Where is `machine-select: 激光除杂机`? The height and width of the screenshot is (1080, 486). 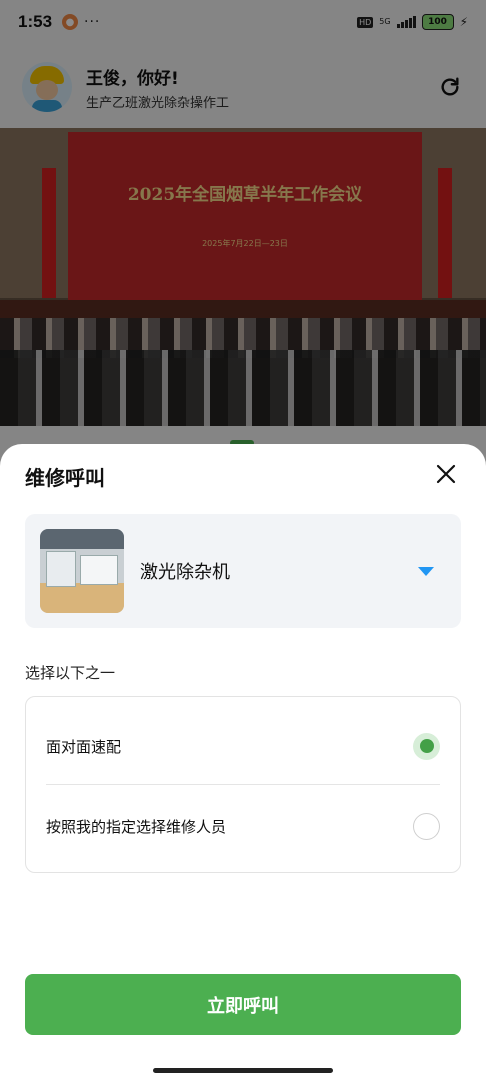
machine-select: 激光除杂机 is located at coordinates (243, 571).